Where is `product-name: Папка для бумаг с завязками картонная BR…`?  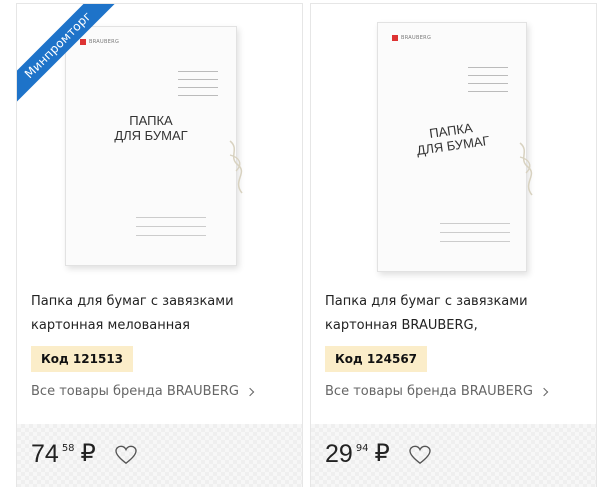
product-name: Папка для бумаг с завязками картонная BR… is located at coordinates (450, 314).